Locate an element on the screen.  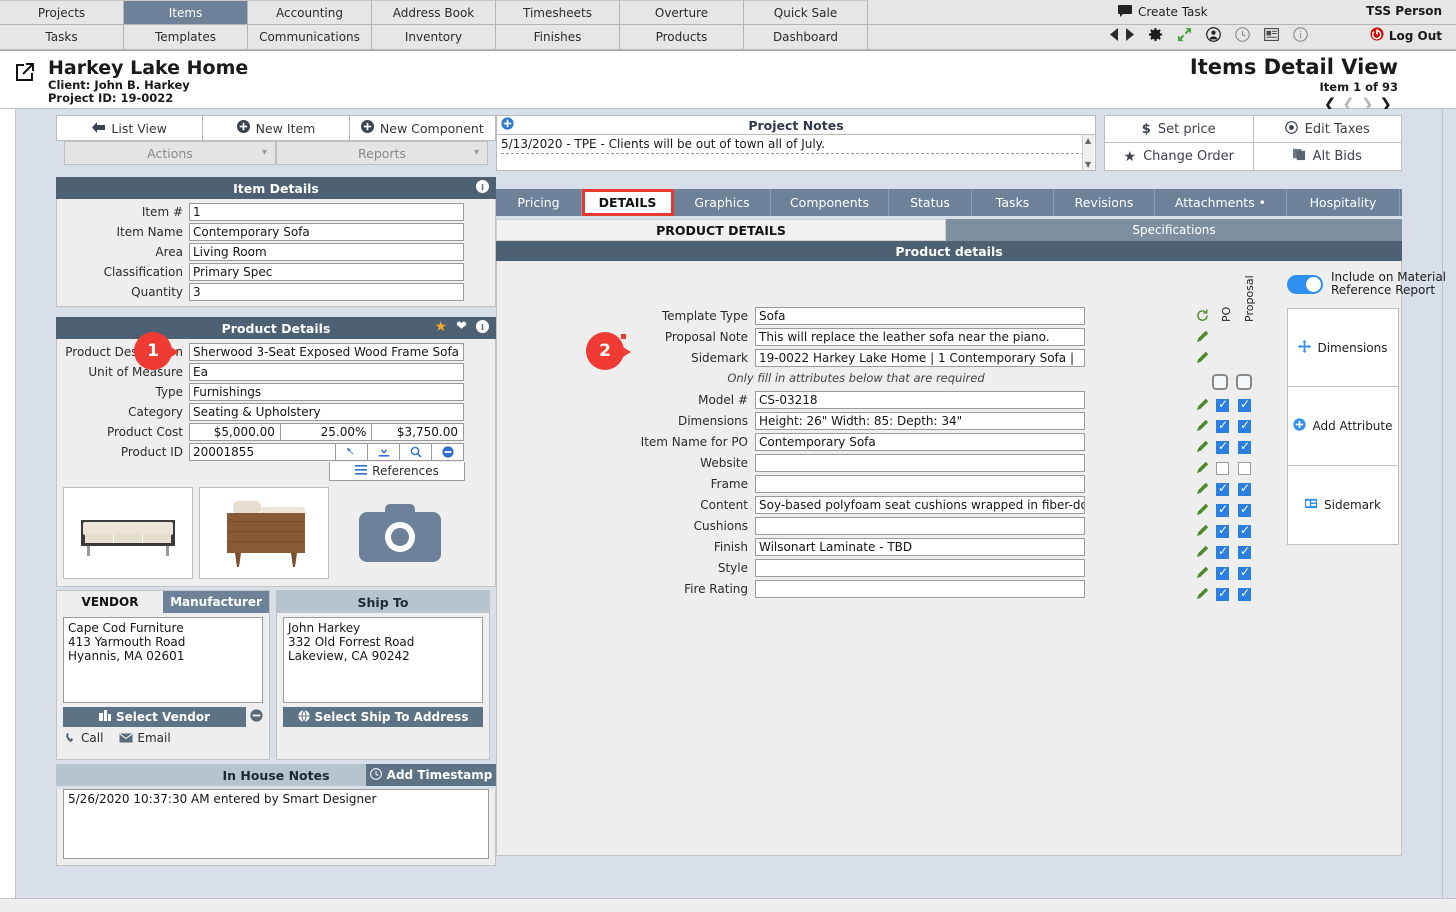
attribute-field-frame is located at coordinates (920, 484).